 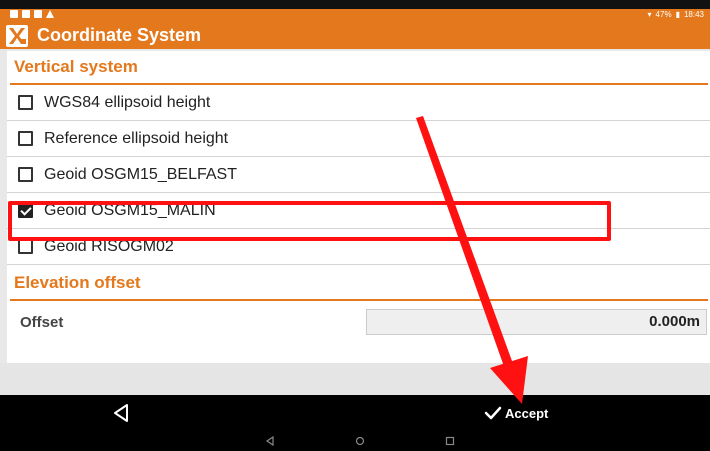 I want to click on clock: 18:43, so click(x=693, y=14).